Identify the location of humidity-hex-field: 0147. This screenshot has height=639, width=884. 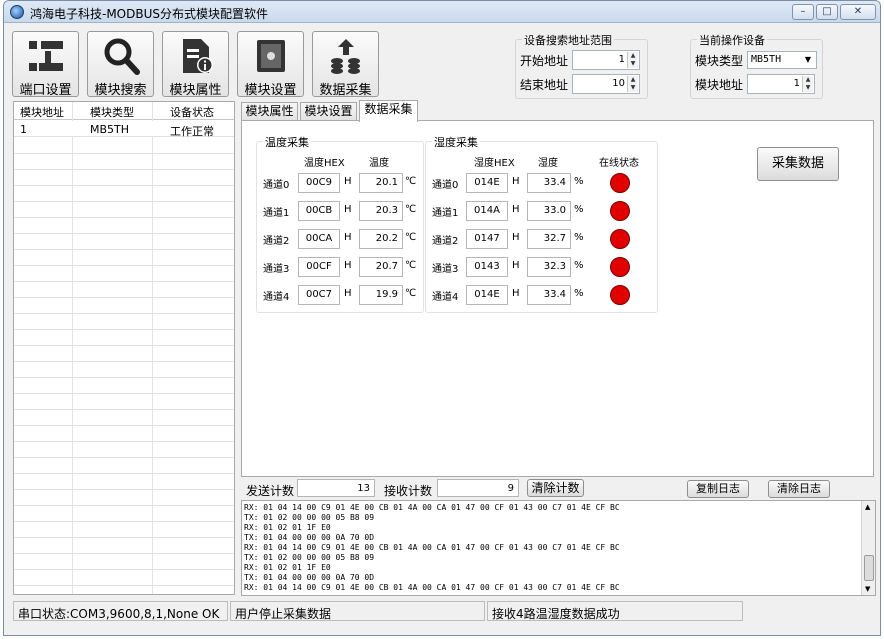
(487, 239).